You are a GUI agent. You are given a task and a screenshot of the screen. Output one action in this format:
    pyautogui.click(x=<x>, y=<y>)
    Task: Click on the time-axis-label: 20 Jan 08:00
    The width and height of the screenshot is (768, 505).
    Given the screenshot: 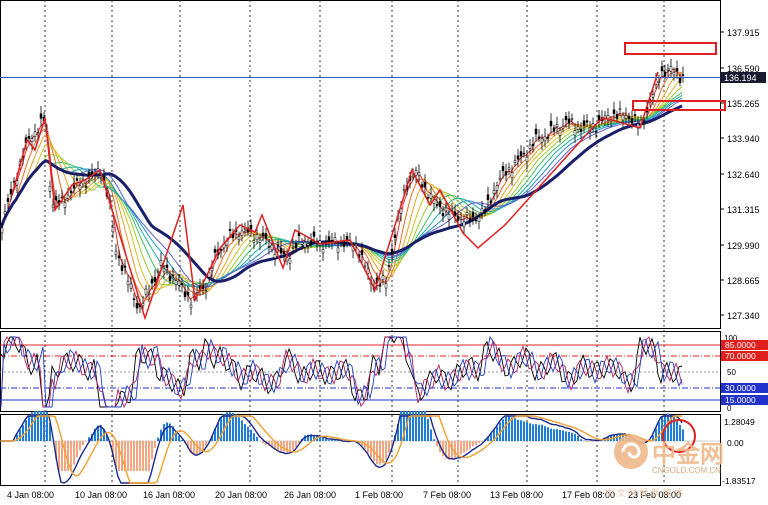 What is the action you would take?
    pyautogui.click(x=241, y=495)
    